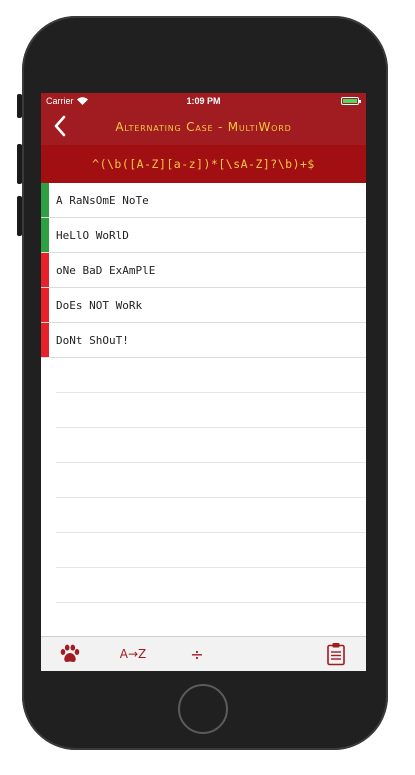  What do you see at coordinates (203, 340) in the screenshot?
I see `list-item: DoNt ShOuT!` at bounding box center [203, 340].